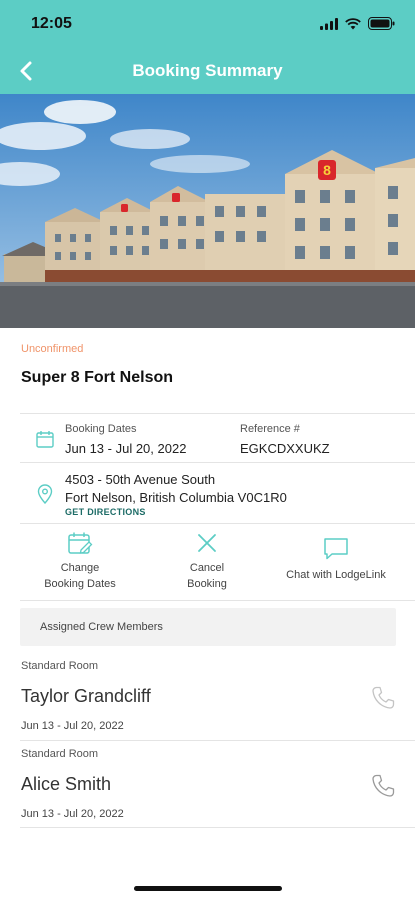 Image resolution: width=415 pixels, height=900 pixels. What do you see at coordinates (101, 627) in the screenshot?
I see `assigned-crew-label: Assigned Crew Members` at bounding box center [101, 627].